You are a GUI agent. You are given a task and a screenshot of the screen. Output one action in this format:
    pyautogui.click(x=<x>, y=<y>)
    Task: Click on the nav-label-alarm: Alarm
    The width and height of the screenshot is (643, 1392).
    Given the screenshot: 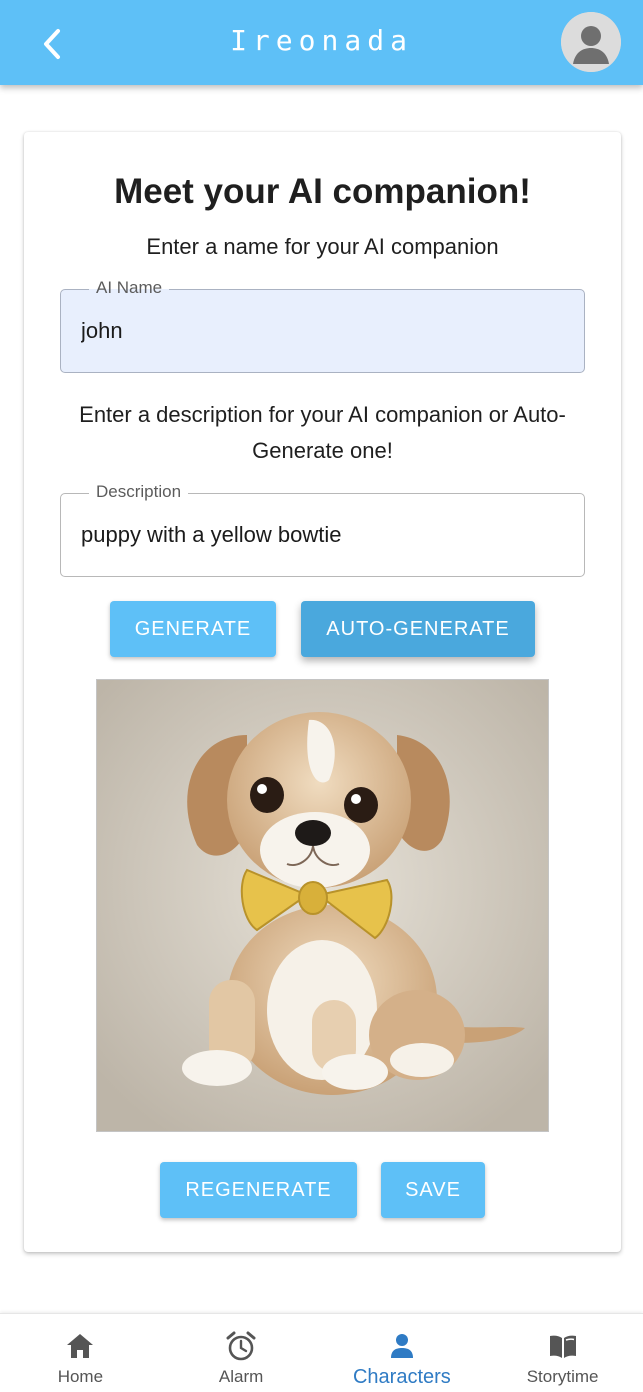 What is the action you would take?
    pyautogui.click(x=241, y=1376)
    